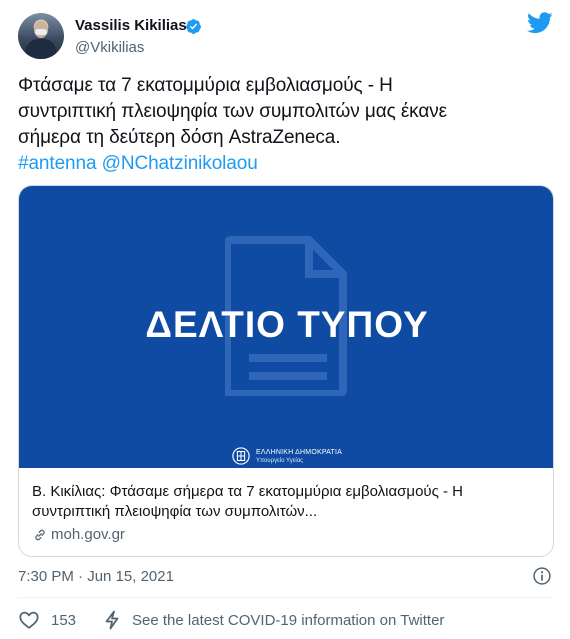 The width and height of the screenshot is (570, 639). I want to click on verified-badge-icon, so click(193, 26).